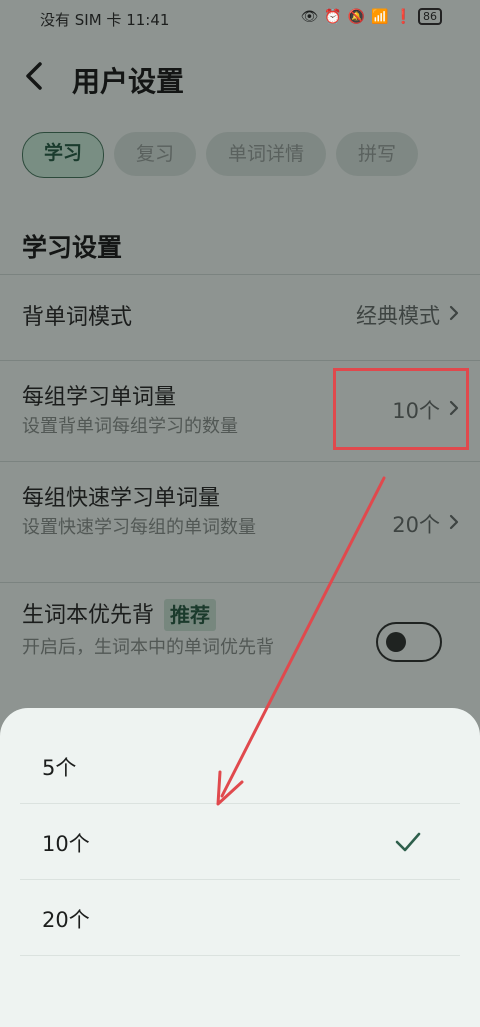 This screenshot has height=1027, width=480. What do you see at coordinates (408, 842) in the screenshot?
I see `checkmark-icon` at bounding box center [408, 842].